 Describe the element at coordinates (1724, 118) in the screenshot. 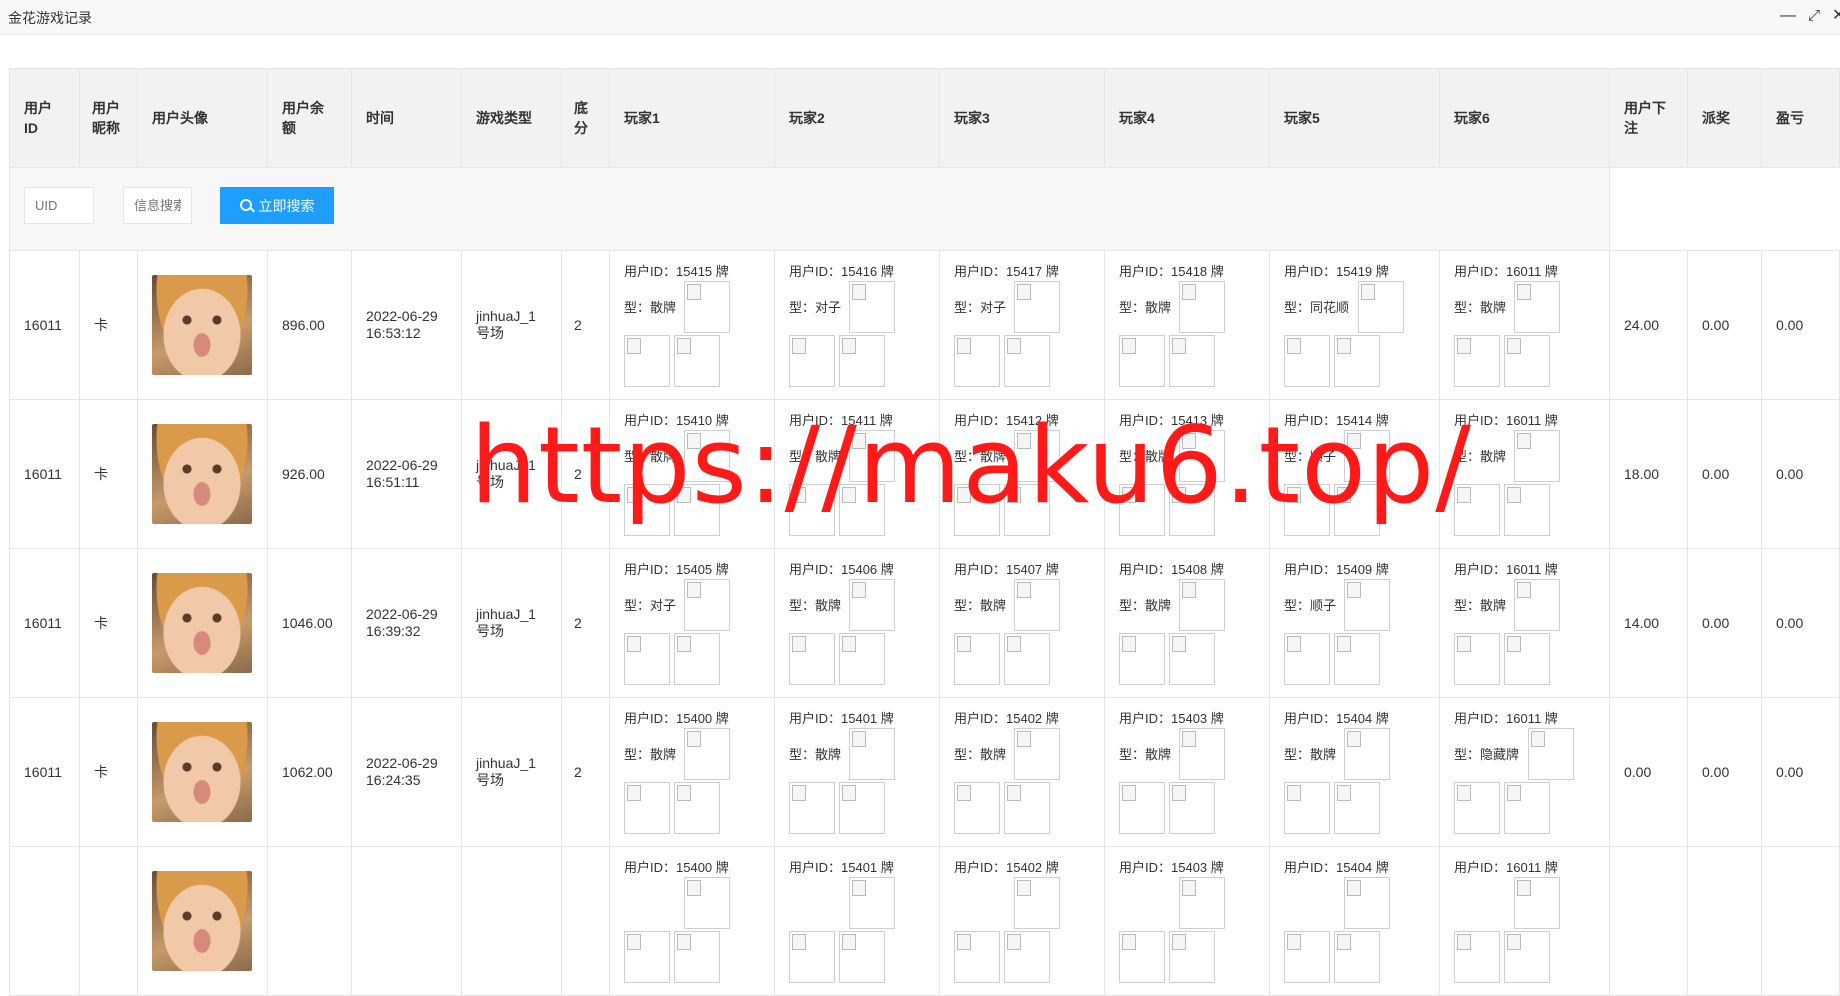

I see `header-payout: 派奖` at that location.